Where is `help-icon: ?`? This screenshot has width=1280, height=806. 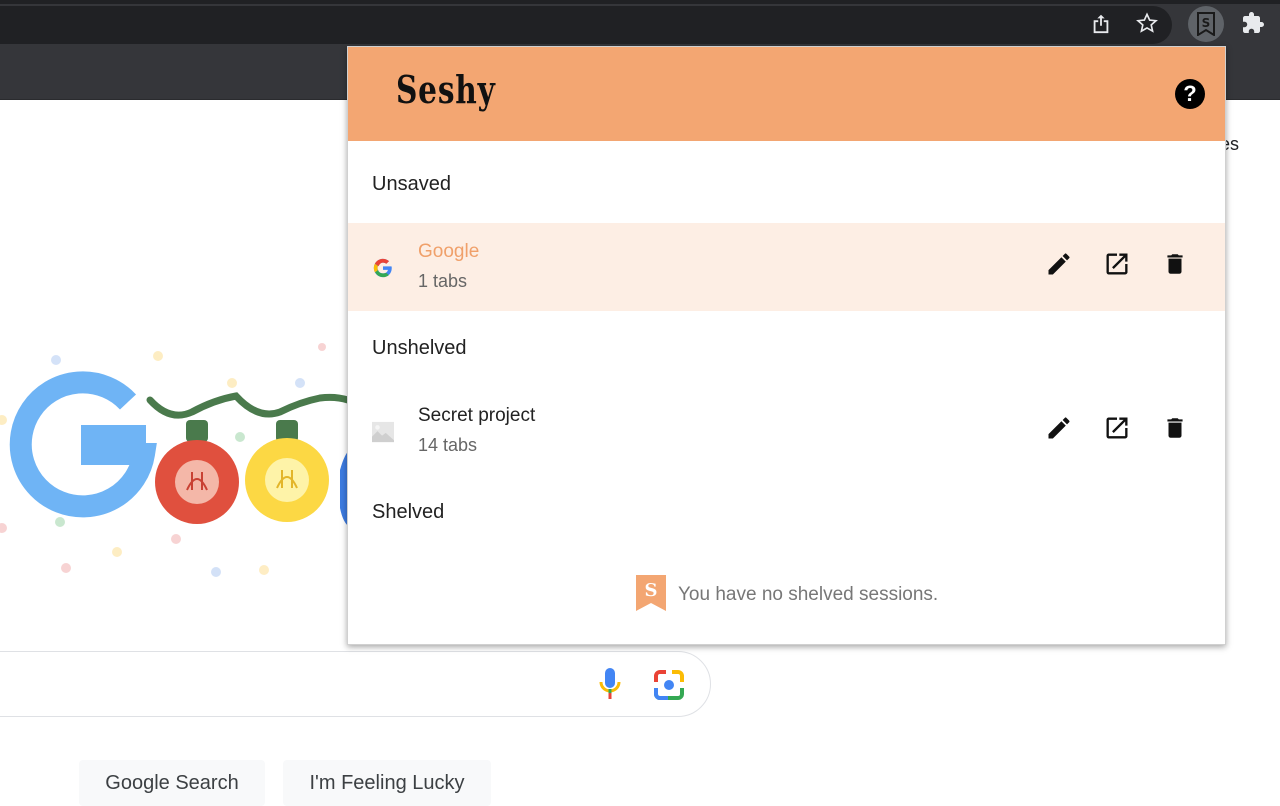
help-icon: ? is located at coordinates (1190, 94).